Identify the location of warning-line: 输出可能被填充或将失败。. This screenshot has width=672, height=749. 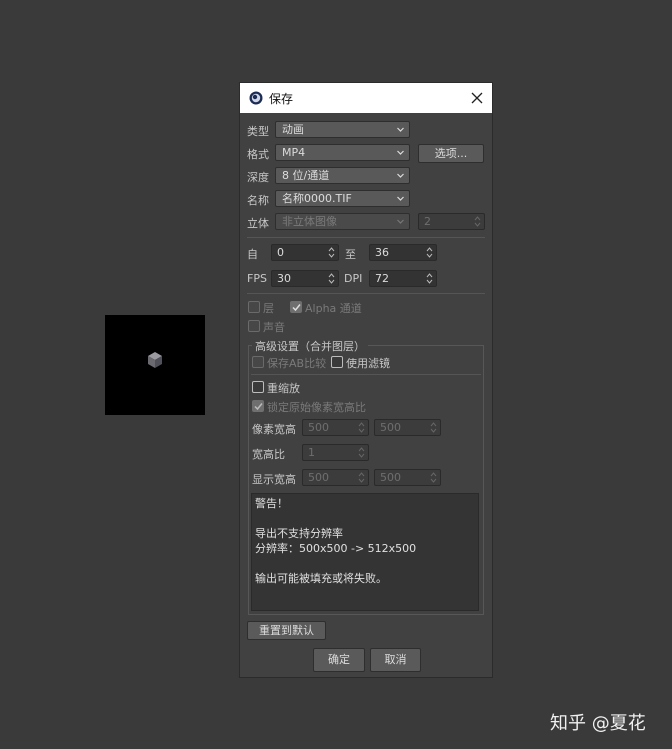
(321, 578).